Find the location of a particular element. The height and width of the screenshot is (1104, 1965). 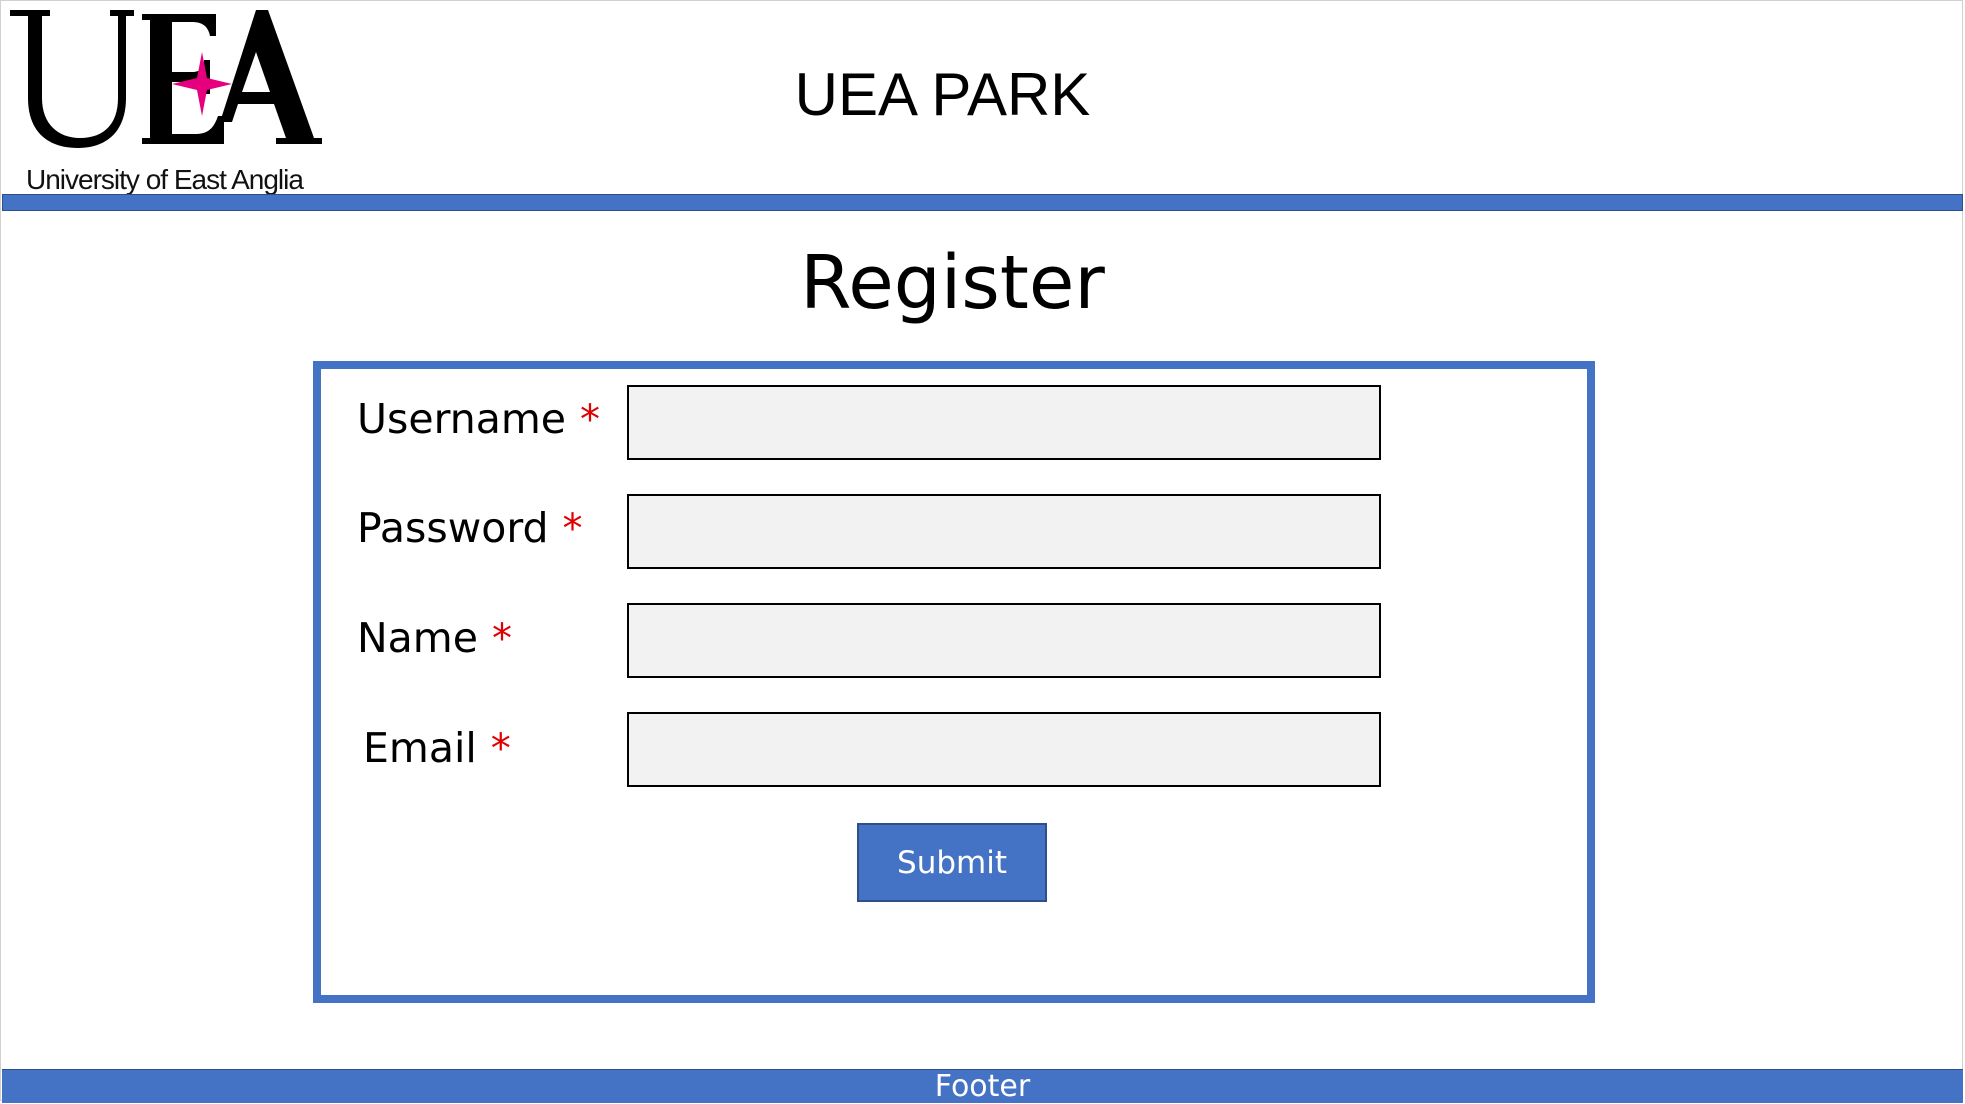

name-label: Name * is located at coordinates (434, 638).